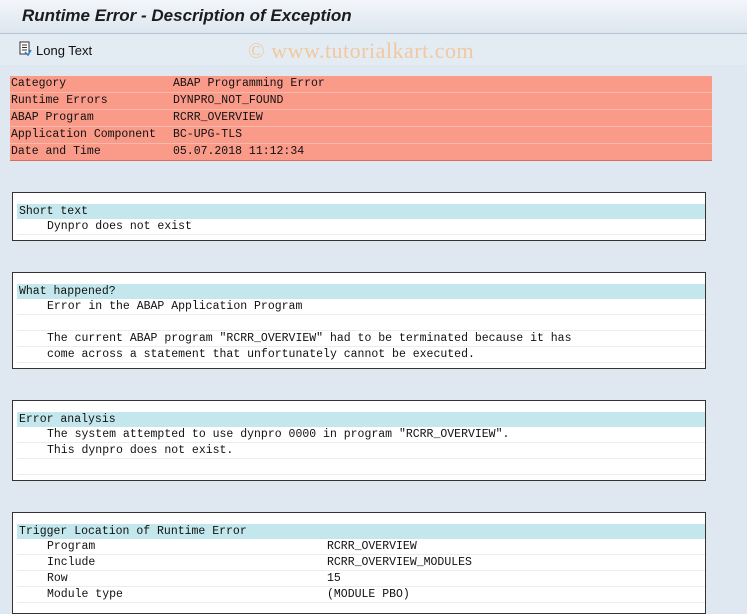  I want to click on section-title: Short text, so click(361, 211).